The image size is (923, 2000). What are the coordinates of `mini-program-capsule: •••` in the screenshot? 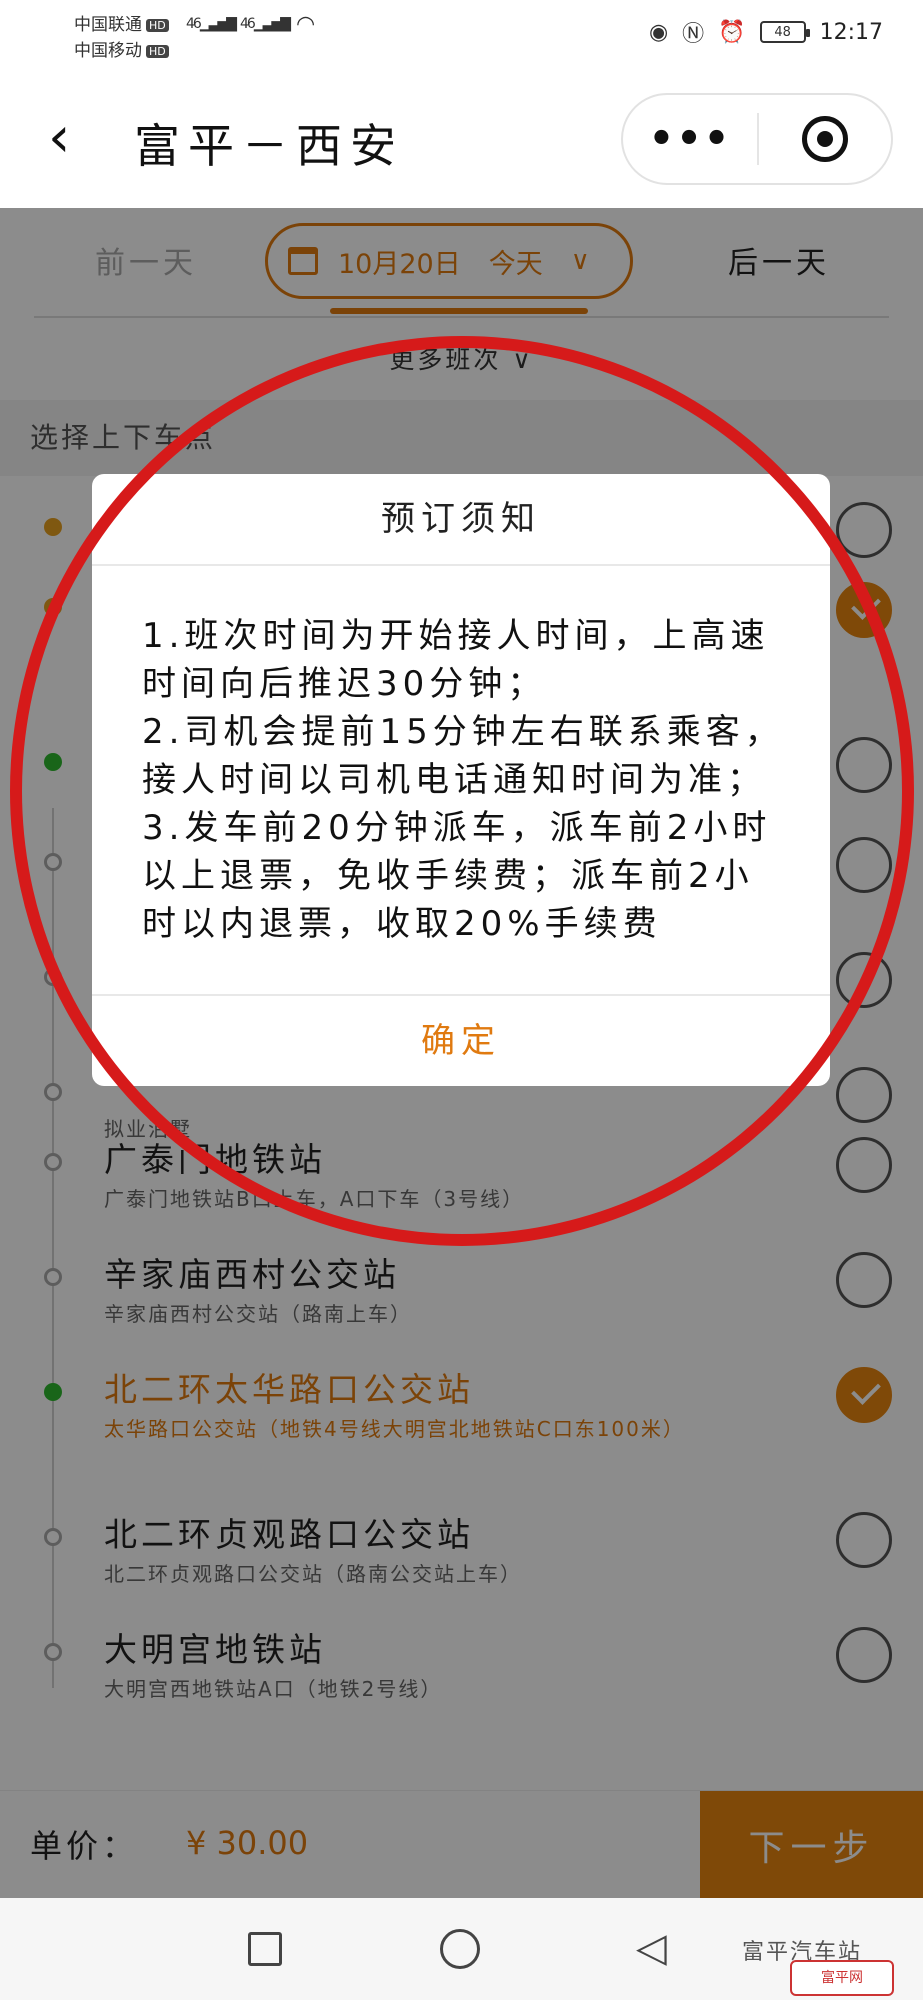 It's located at (757, 139).